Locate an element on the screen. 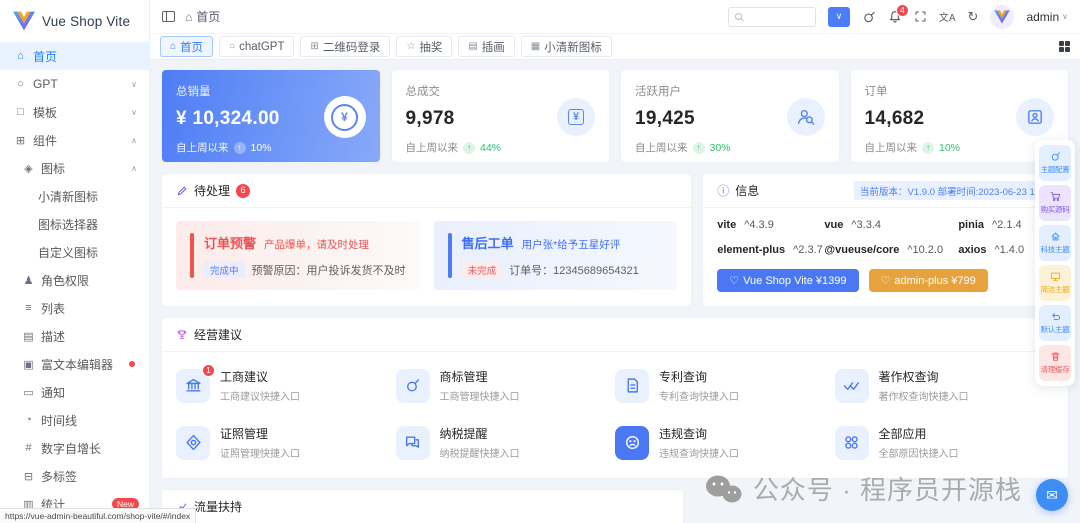 The image size is (1080, 523). buy-vue-shop-vite-button: ♡ Vue Shop Vite ¥1399 is located at coordinates (788, 280).